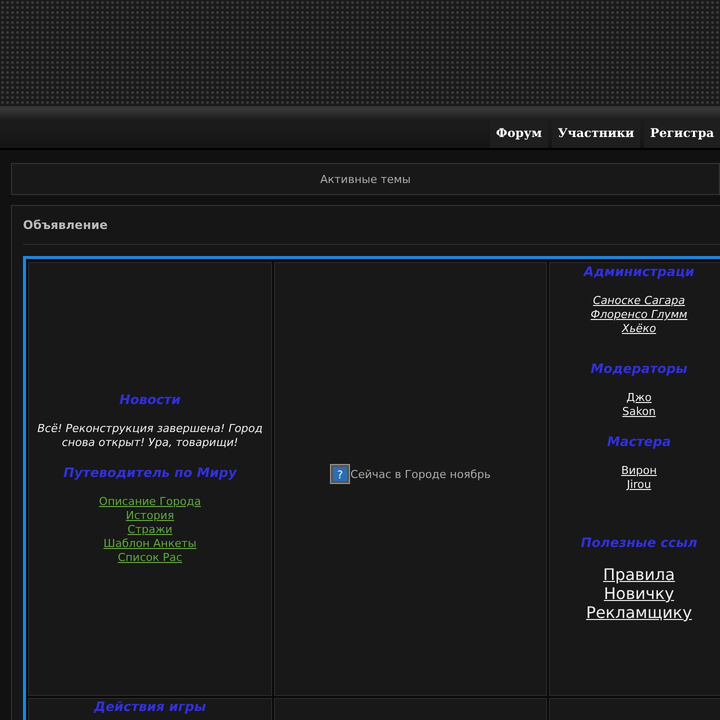 The height and width of the screenshot is (720, 720). I want to click on guide-link: Шаблон Анкеты, so click(150, 544).